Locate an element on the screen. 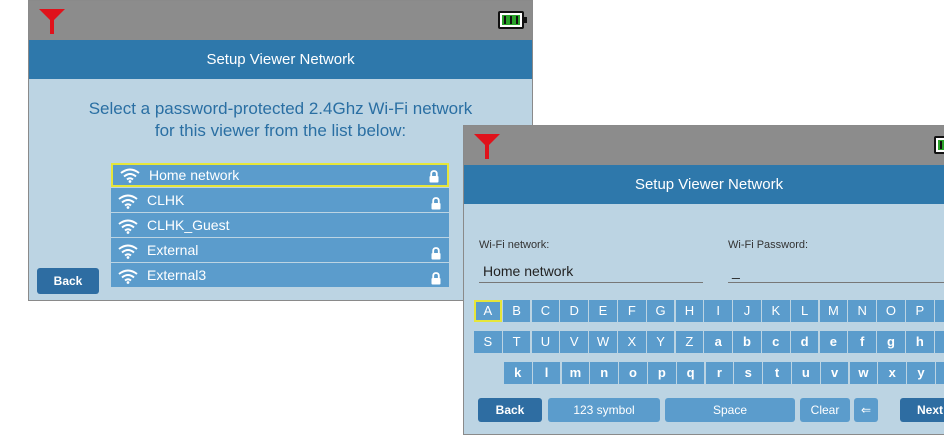  key-Y: Y is located at coordinates (660, 342).